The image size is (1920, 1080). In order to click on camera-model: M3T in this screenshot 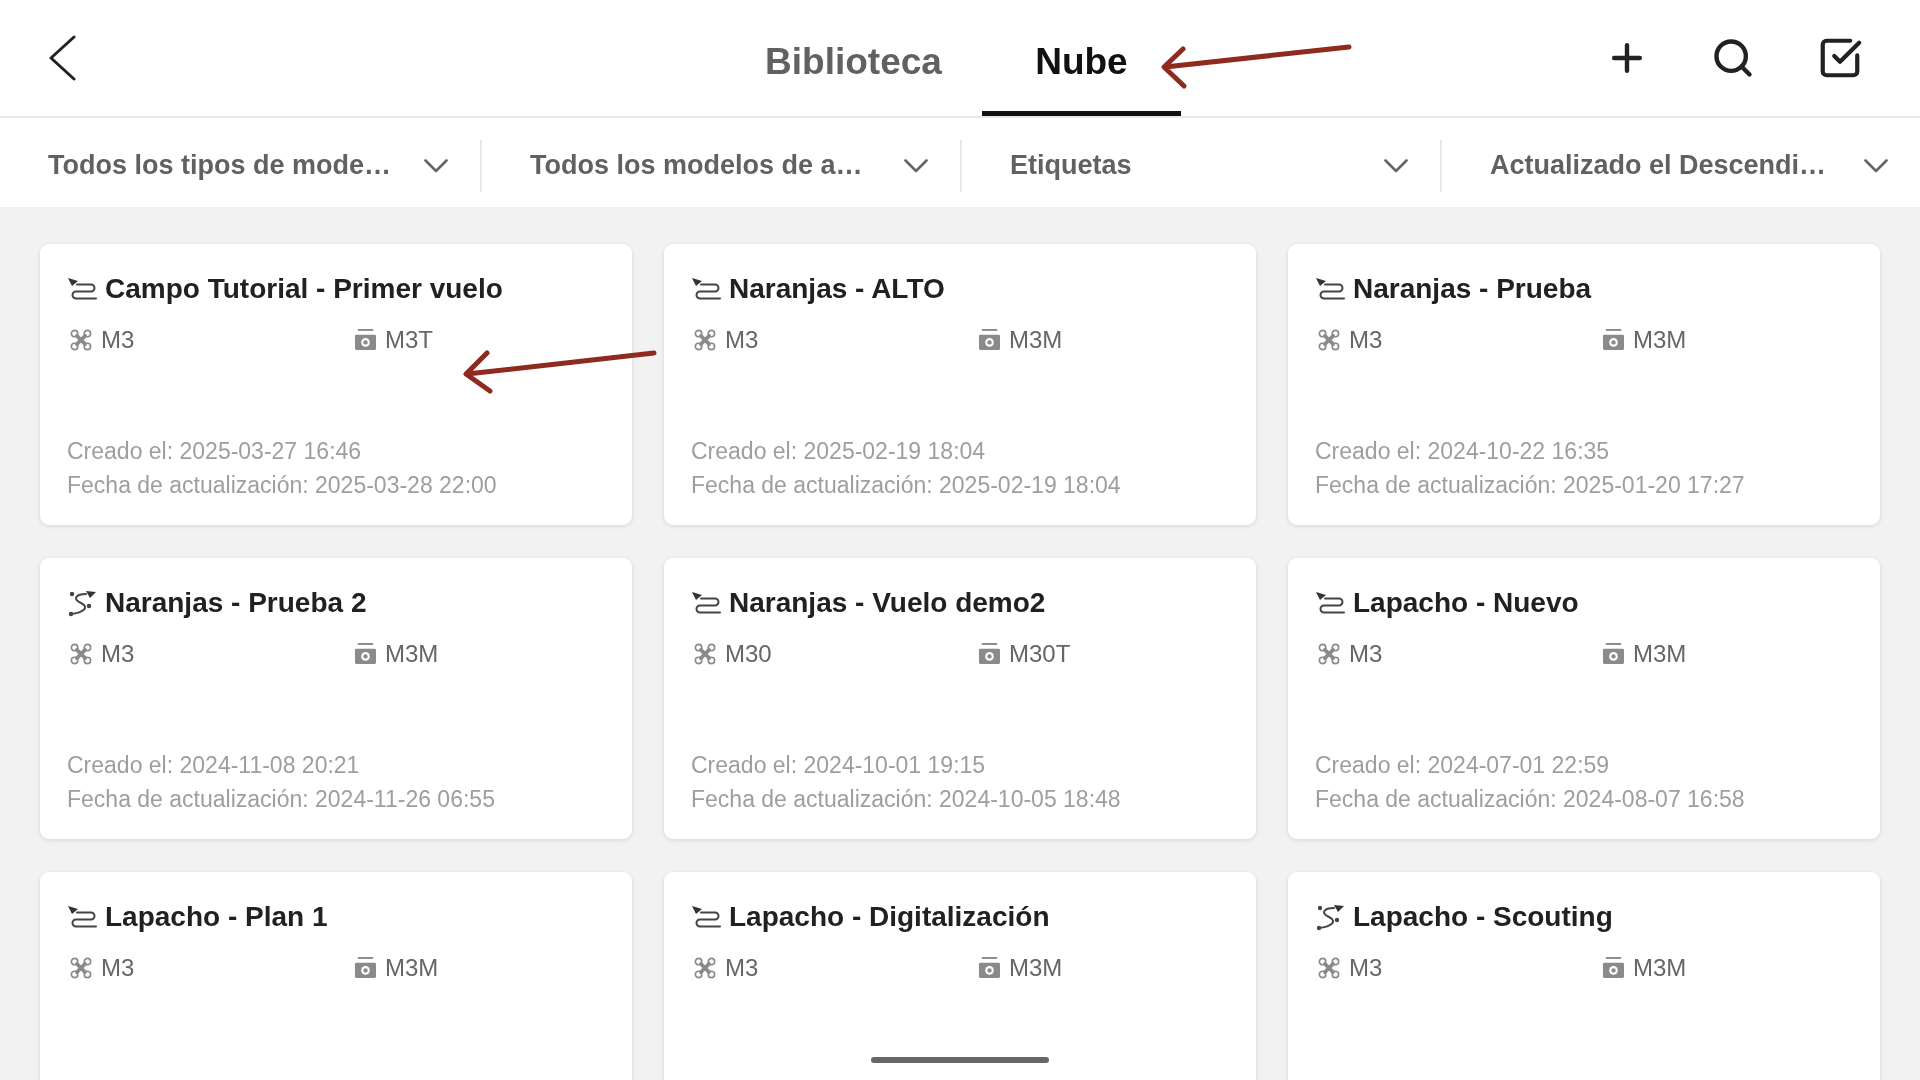, I will do `click(409, 340)`.